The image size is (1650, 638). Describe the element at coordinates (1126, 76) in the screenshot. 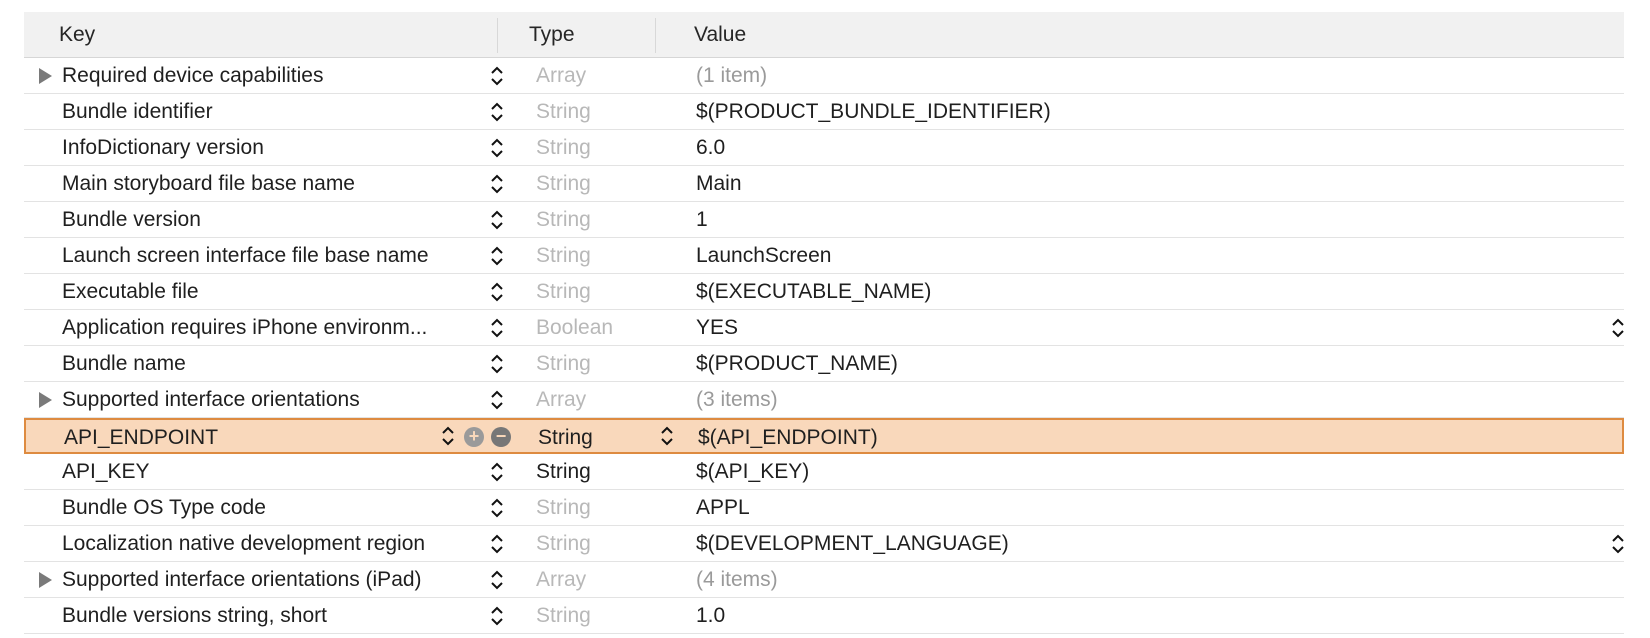

I see `property-value: (1 item)` at that location.